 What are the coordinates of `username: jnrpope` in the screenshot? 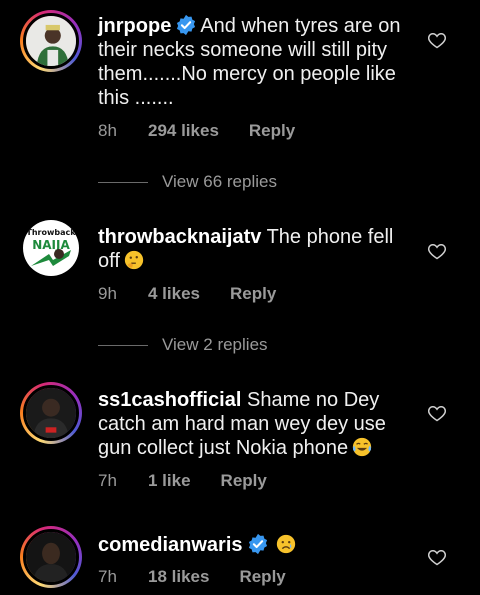 It's located at (134, 26).